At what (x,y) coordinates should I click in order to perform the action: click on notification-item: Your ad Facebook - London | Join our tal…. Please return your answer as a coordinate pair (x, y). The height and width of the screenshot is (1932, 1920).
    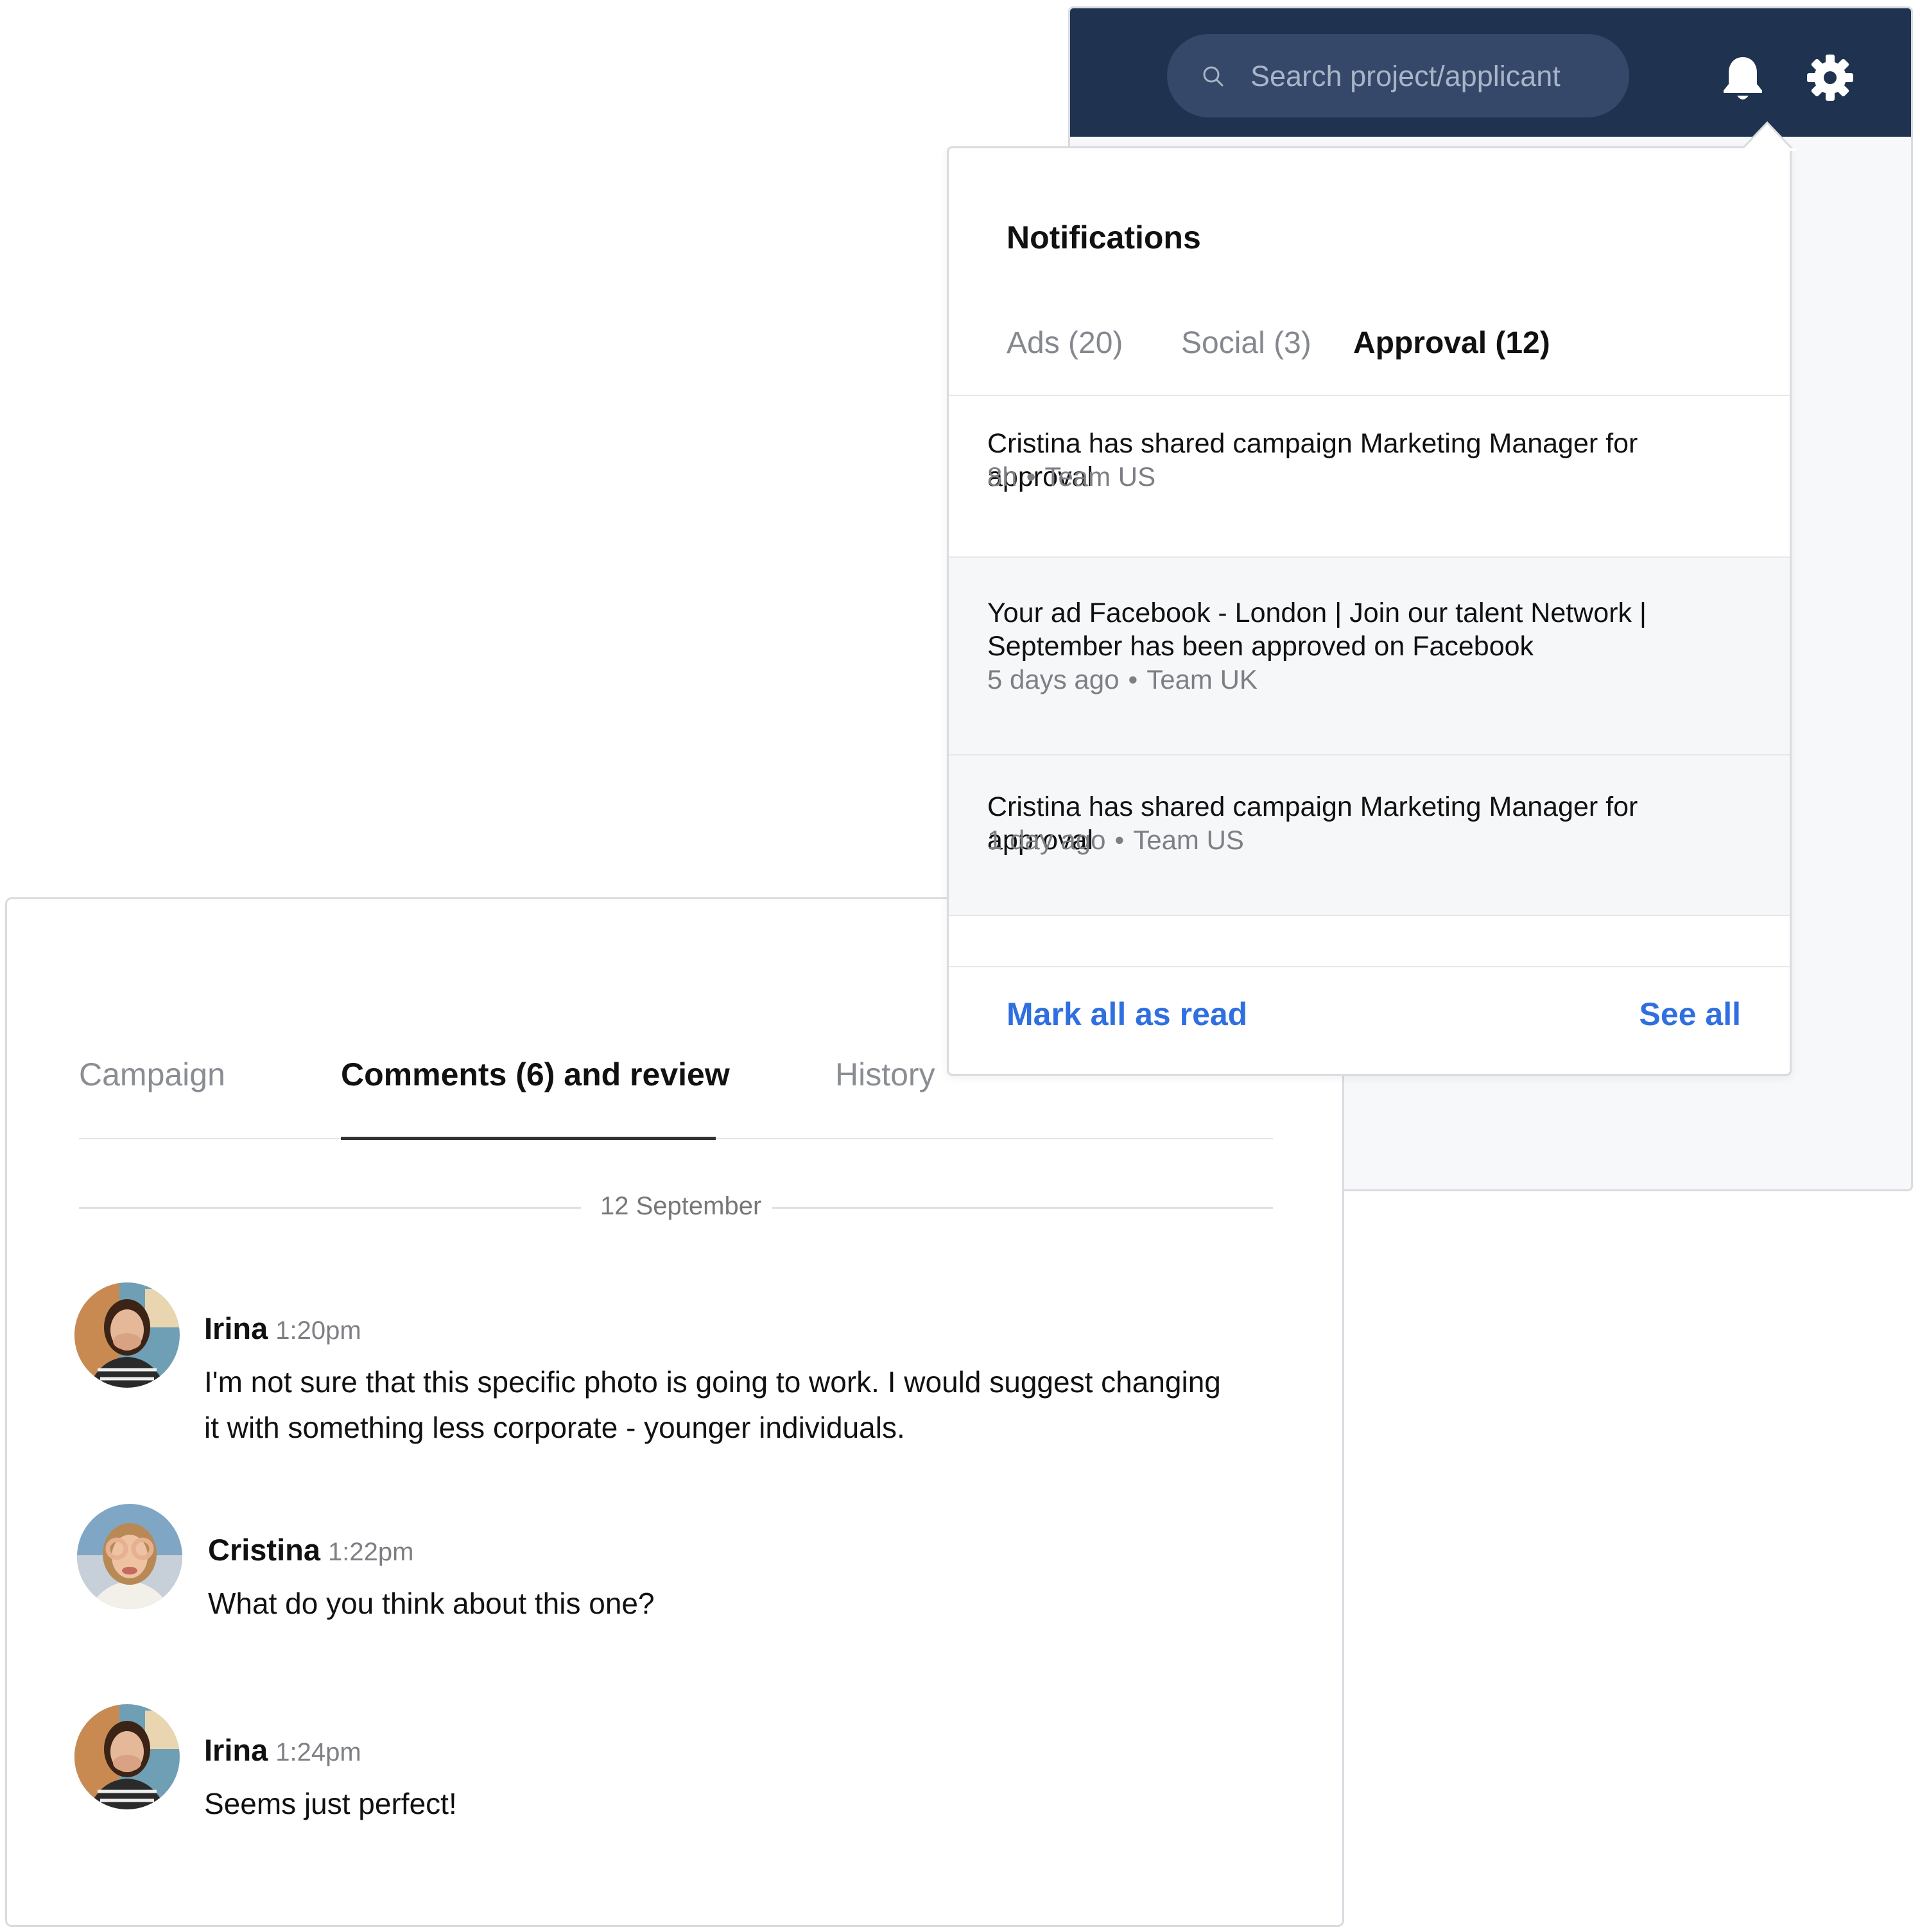
    Looking at the image, I should click on (1369, 656).